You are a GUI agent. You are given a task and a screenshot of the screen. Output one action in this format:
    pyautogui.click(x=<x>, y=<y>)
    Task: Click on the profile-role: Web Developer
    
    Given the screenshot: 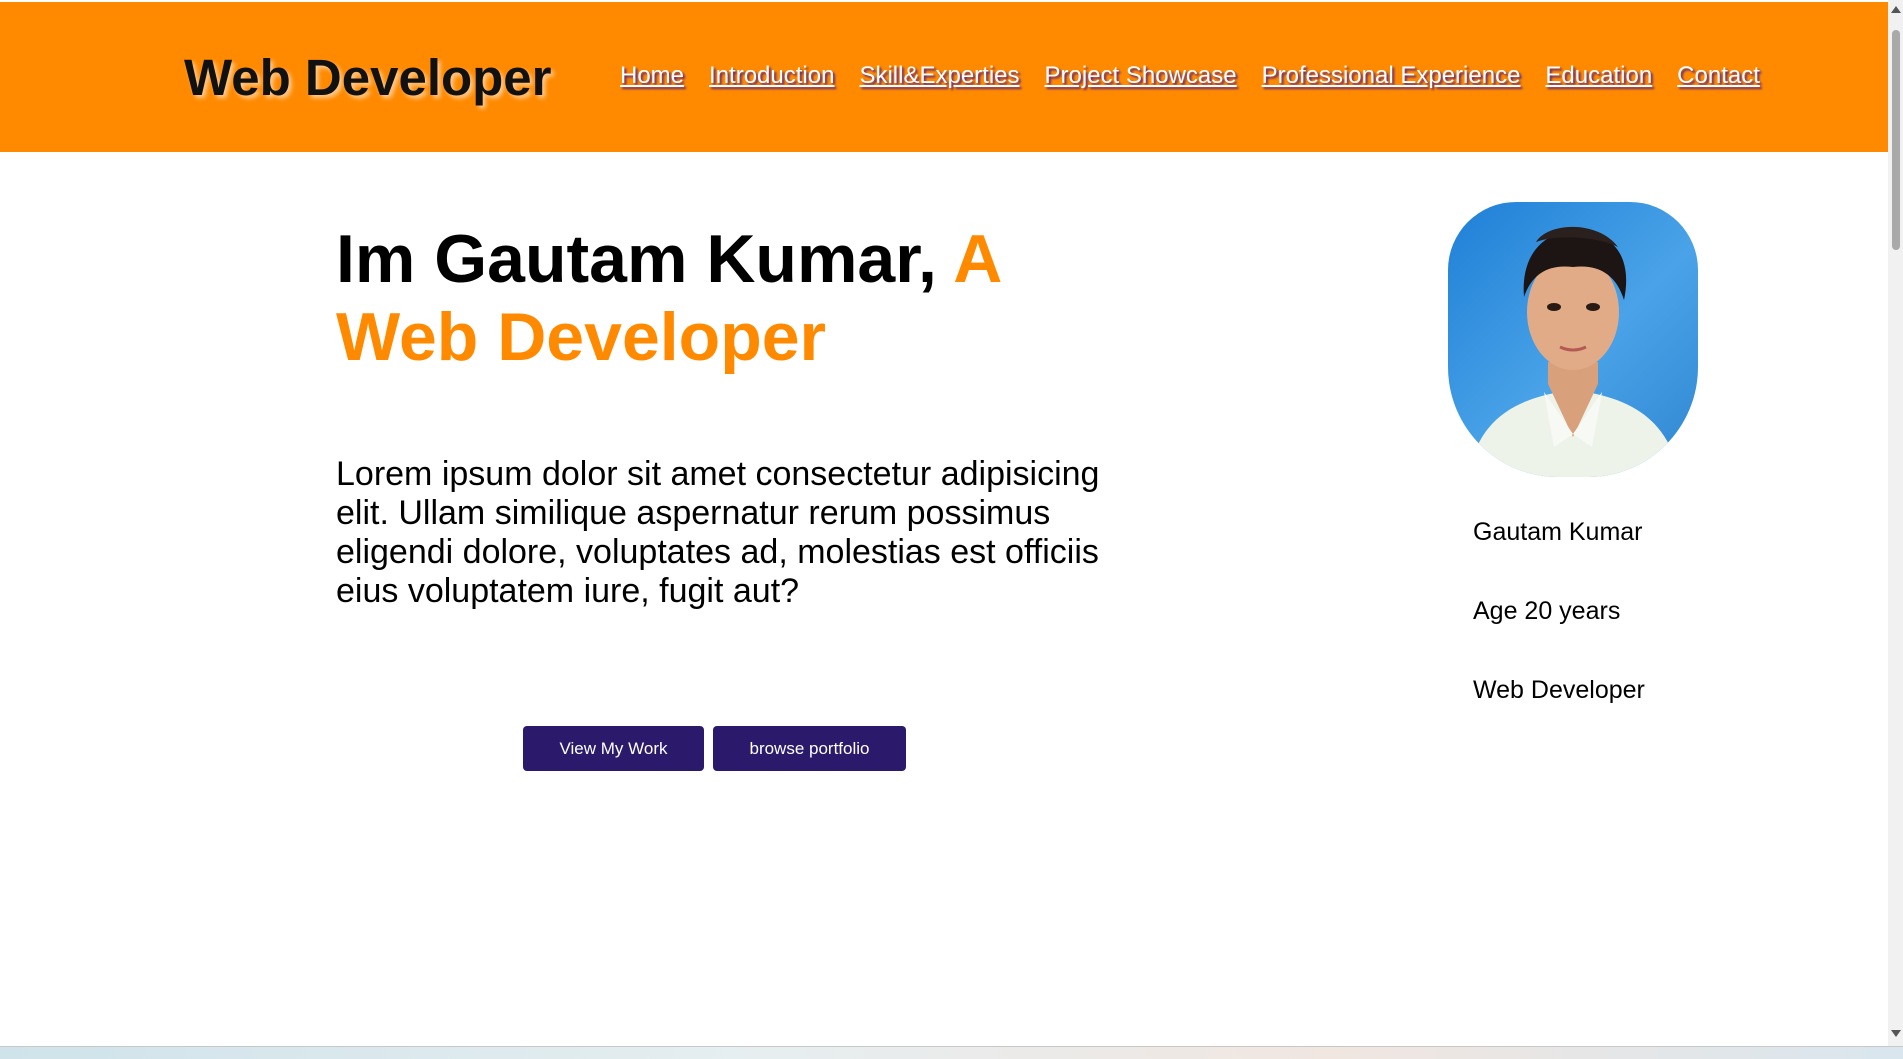 What is the action you would take?
    pyautogui.click(x=1559, y=690)
    